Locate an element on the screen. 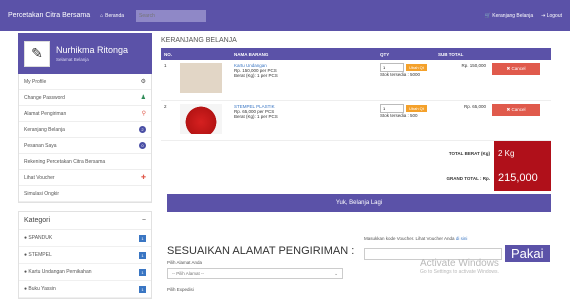 This screenshot has height=299, width=570. table-header: NO. NAMA BARANG QTY SUB TOTAL is located at coordinates (356, 54).